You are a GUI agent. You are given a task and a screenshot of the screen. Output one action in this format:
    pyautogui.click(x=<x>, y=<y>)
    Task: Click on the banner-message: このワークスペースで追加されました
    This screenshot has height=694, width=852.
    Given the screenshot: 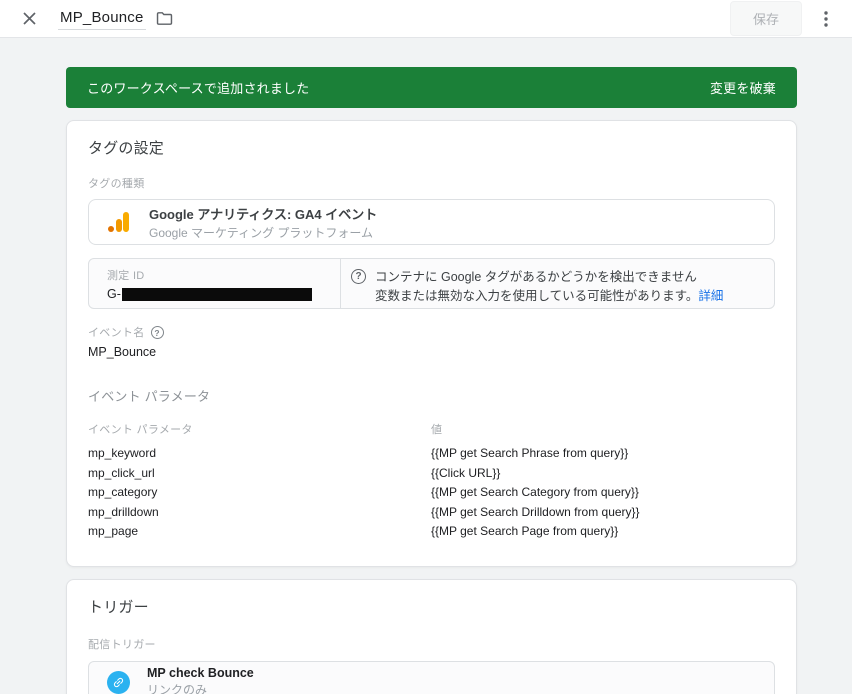 What is the action you would take?
    pyautogui.click(x=198, y=88)
    